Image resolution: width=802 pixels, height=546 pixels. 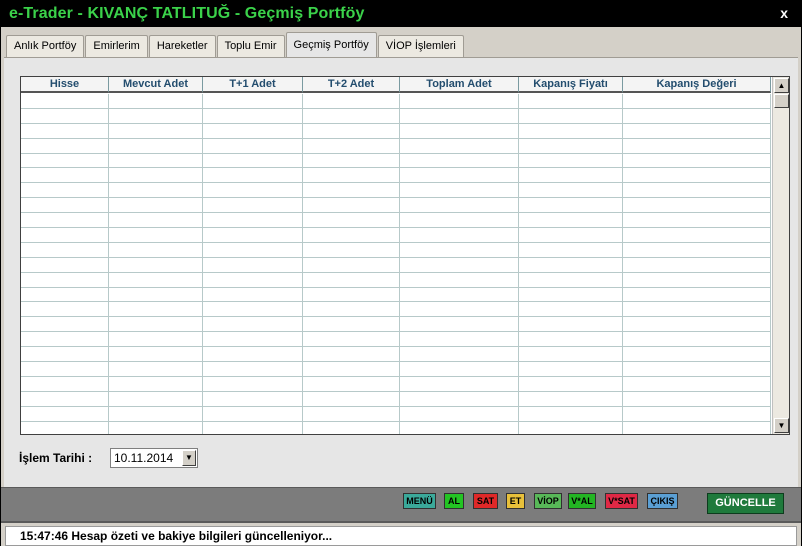 I want to click on tab-gecmis-portfoy: Geçmiş Portföy, so click(x=331, y=44).